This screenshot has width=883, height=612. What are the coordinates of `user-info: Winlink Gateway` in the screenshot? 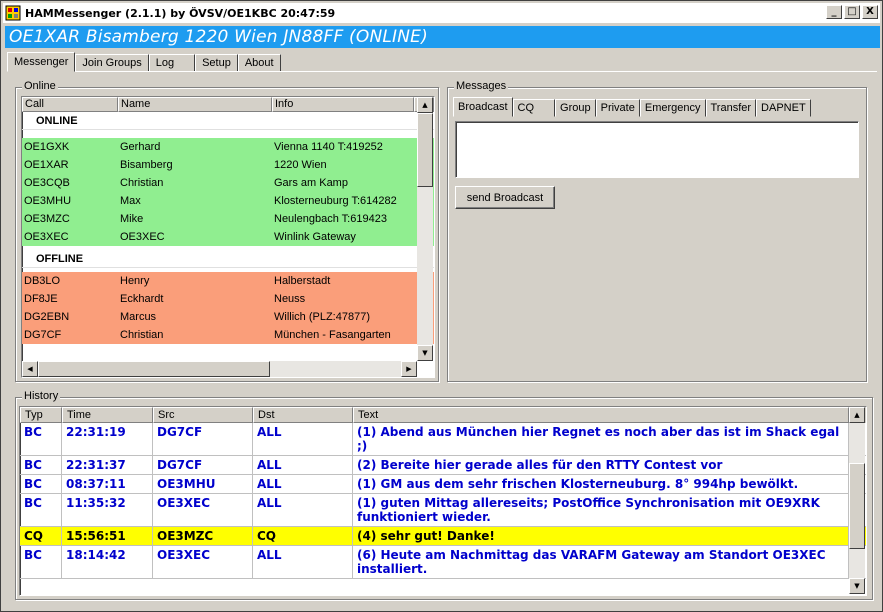 It's located at (315, 237).